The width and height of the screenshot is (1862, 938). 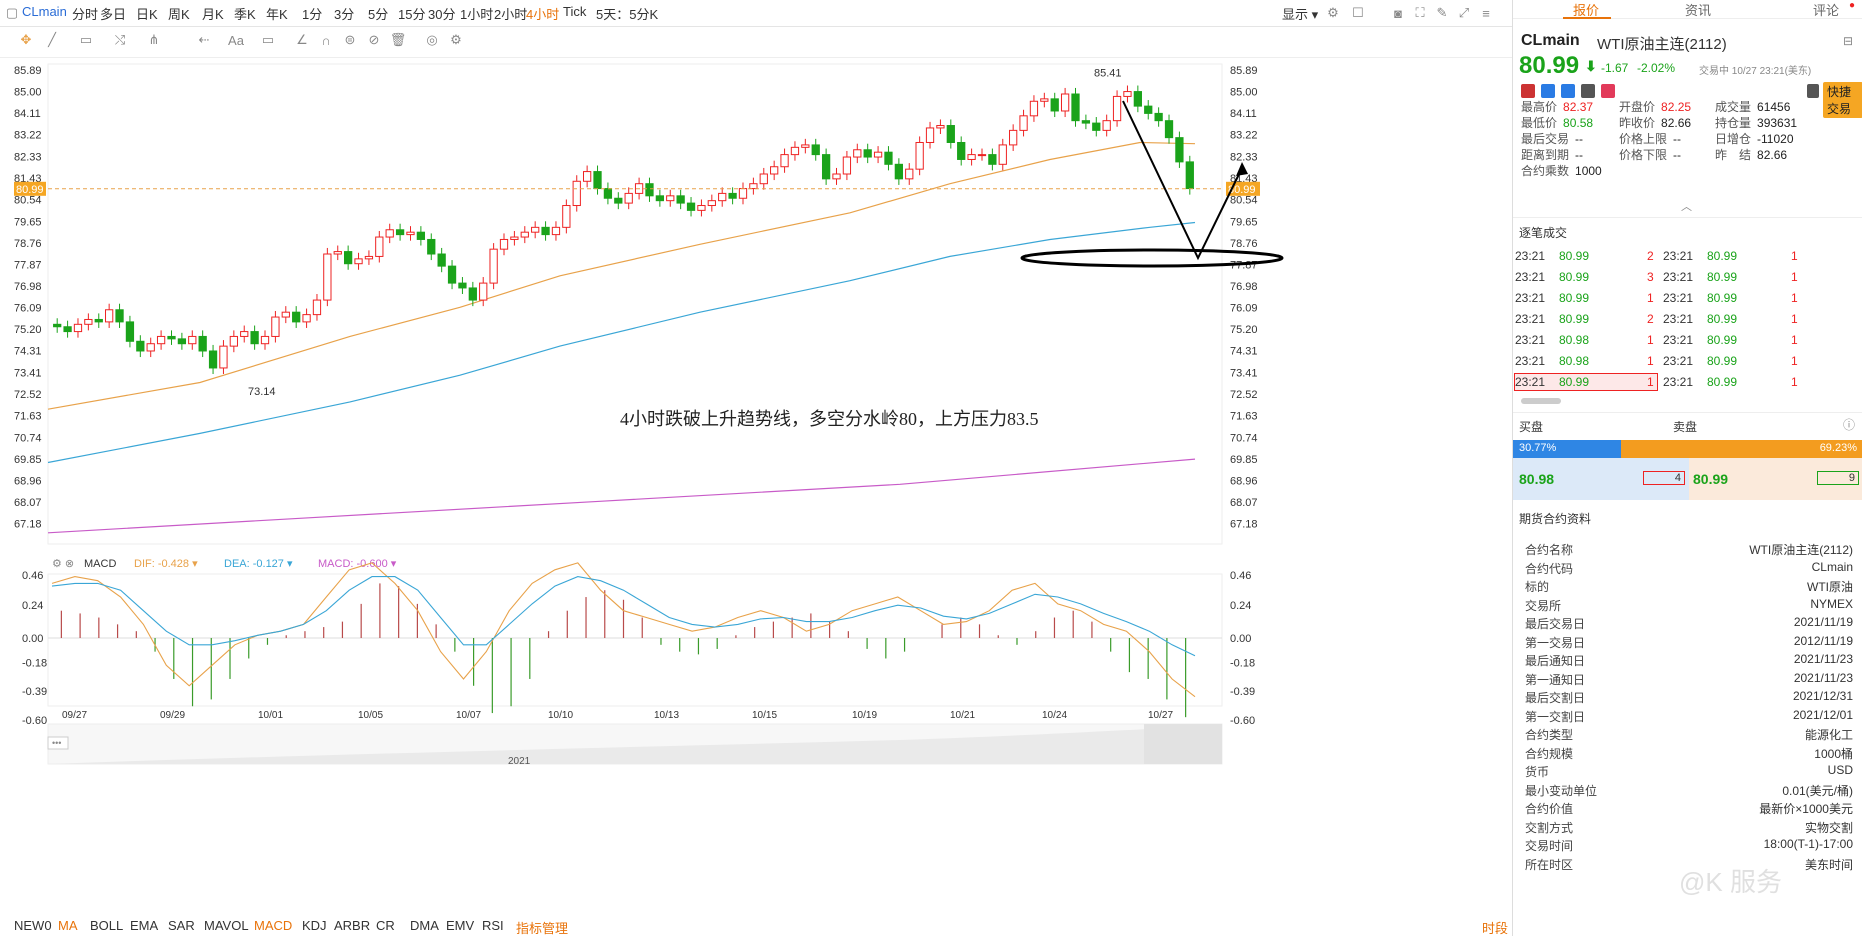 What do you see at coordinates (52, 40) in the screenshot?
I see `line-tool-icon: ╱` at bounding box center [52, 40].